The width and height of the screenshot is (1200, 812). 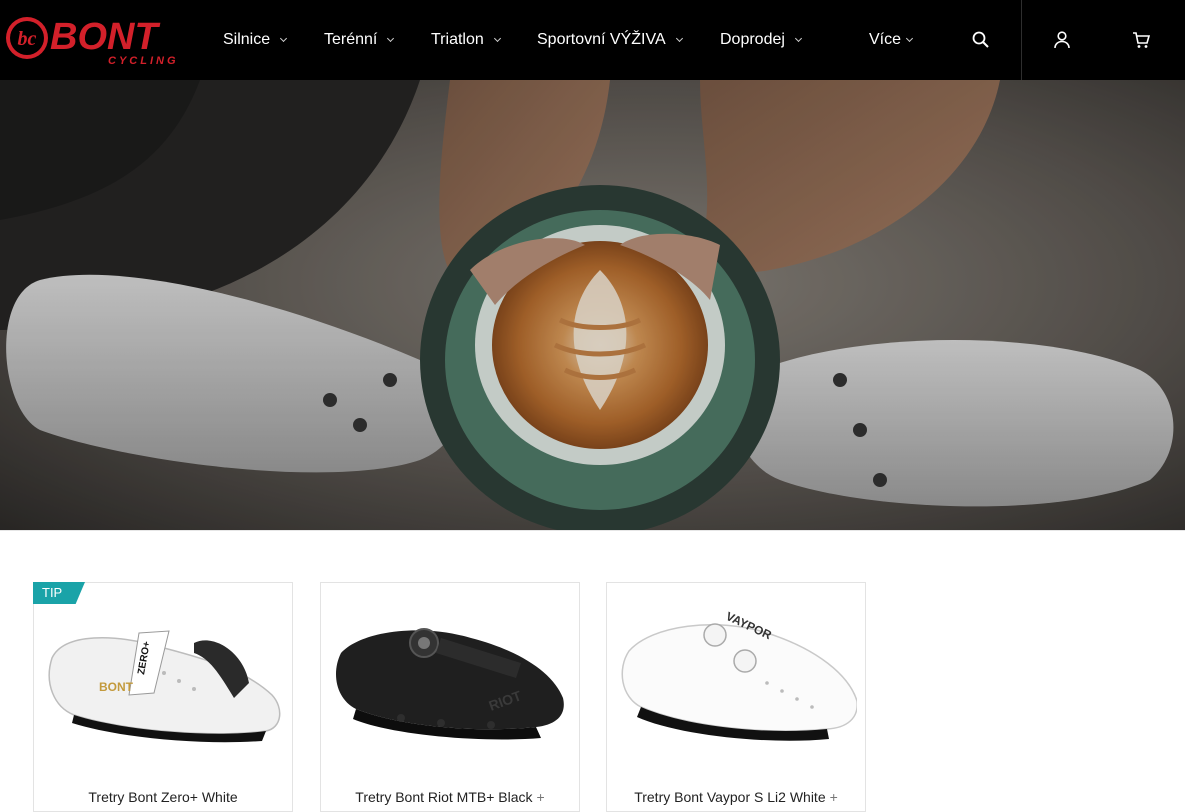 I want to click on product-card-riot-mtb-black: RIOT Tretry Bont Riot MTB+ Black +, so click(x=450, y=697).